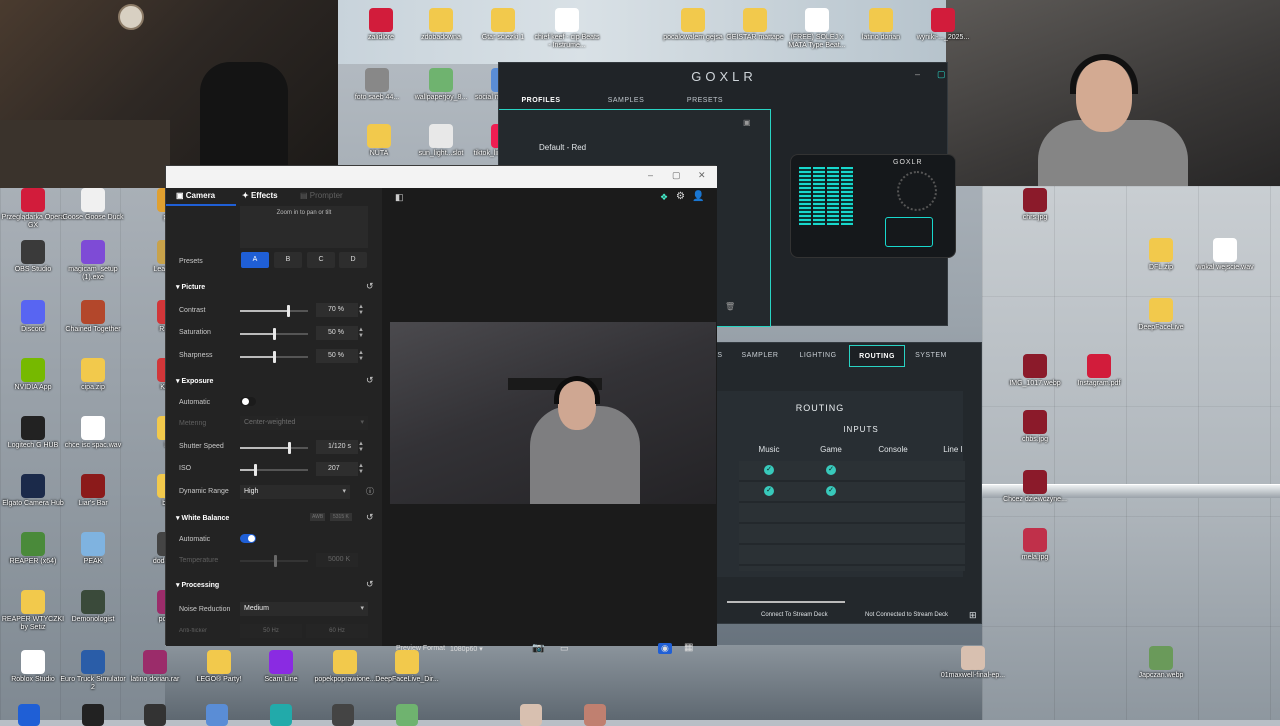  I want to click on snapshot-icon: 📷, so click(538, 648).